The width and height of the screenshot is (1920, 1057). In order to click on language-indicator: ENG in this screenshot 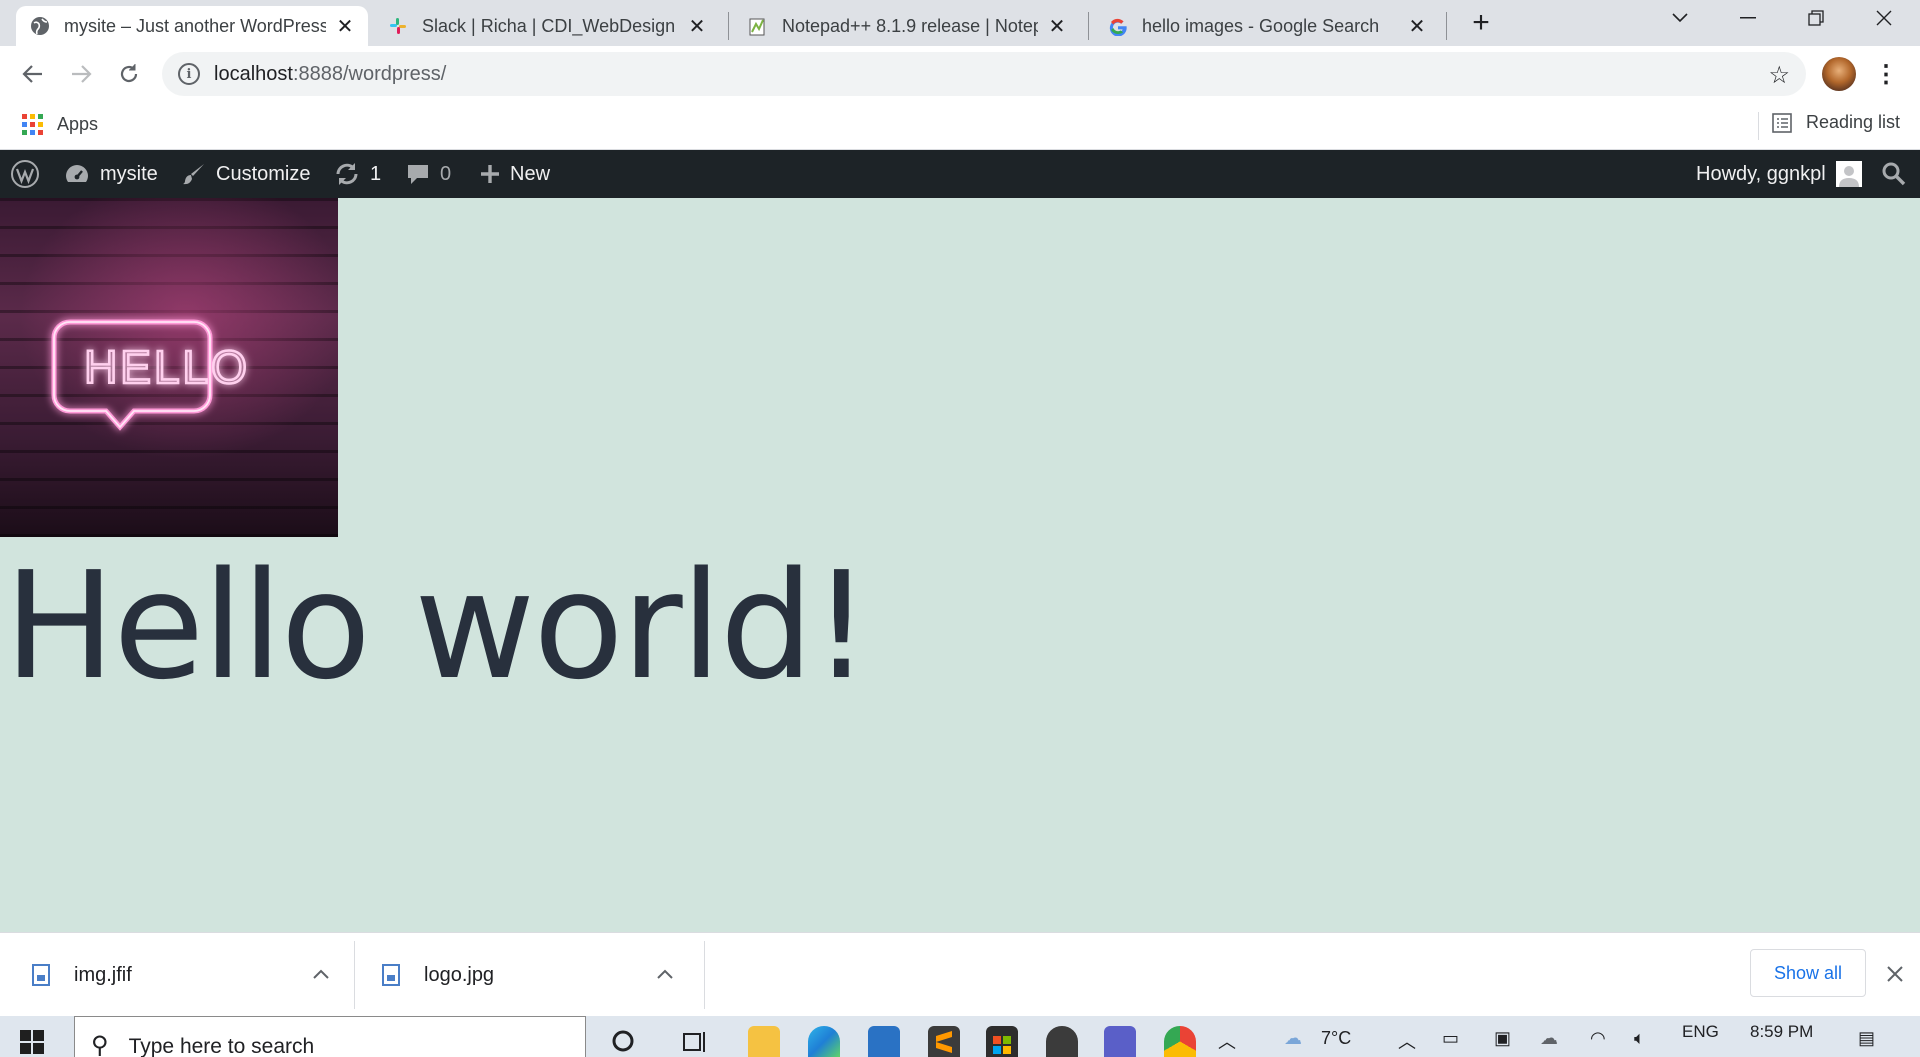, I will do `click(1700, 1032)`.